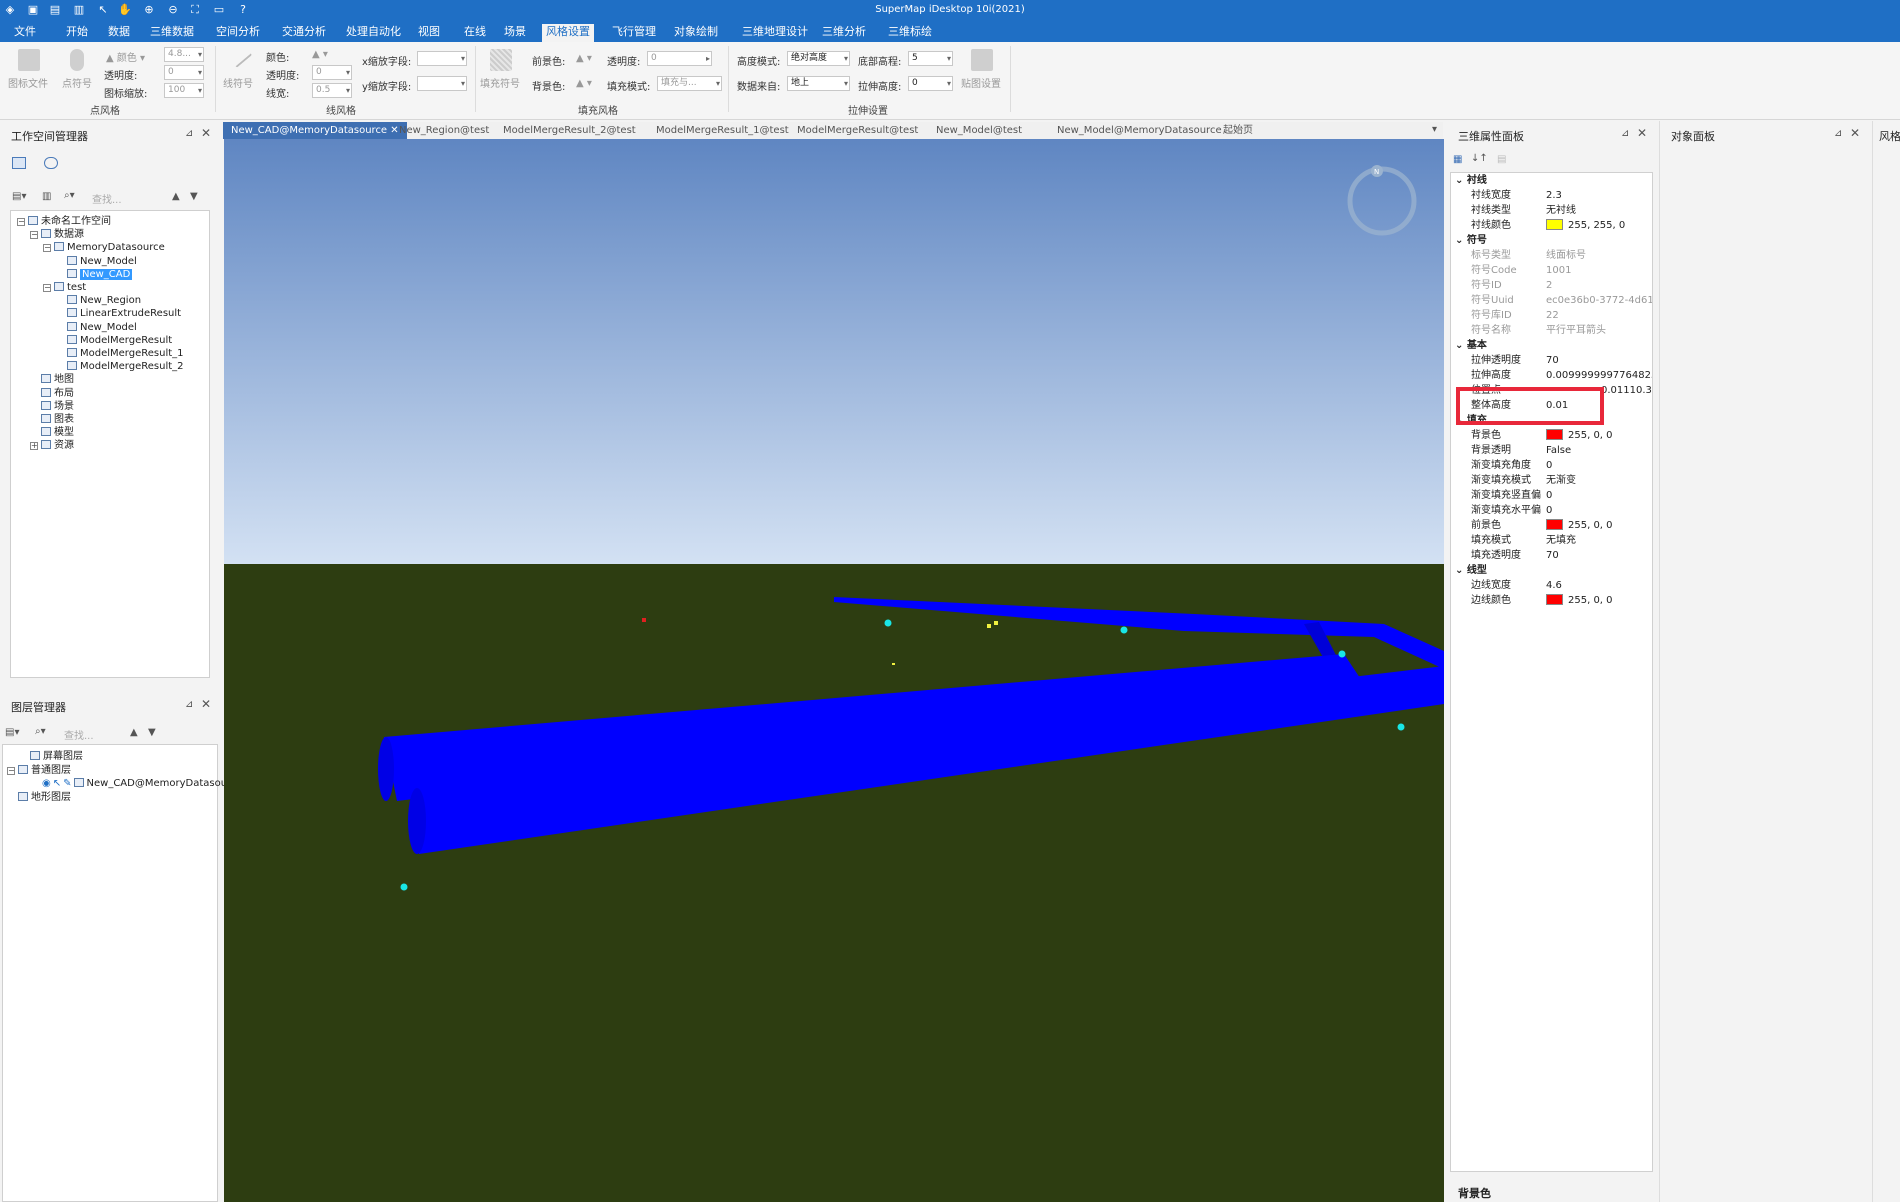 This screenshot has height=1202, width=1900. I want to click on property-row: 衬线宽度 2.3, so click(1551, 195).